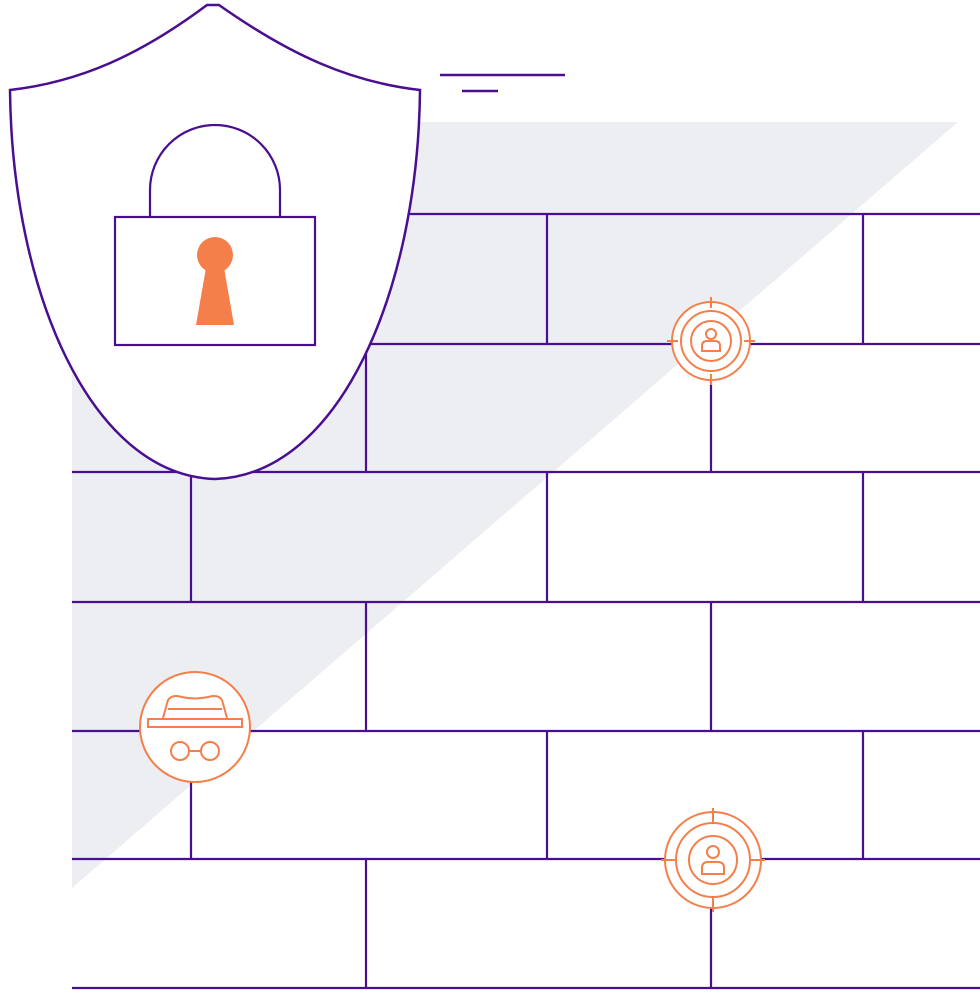  I want to click on incognito-spy-icon, so click(195, 727).